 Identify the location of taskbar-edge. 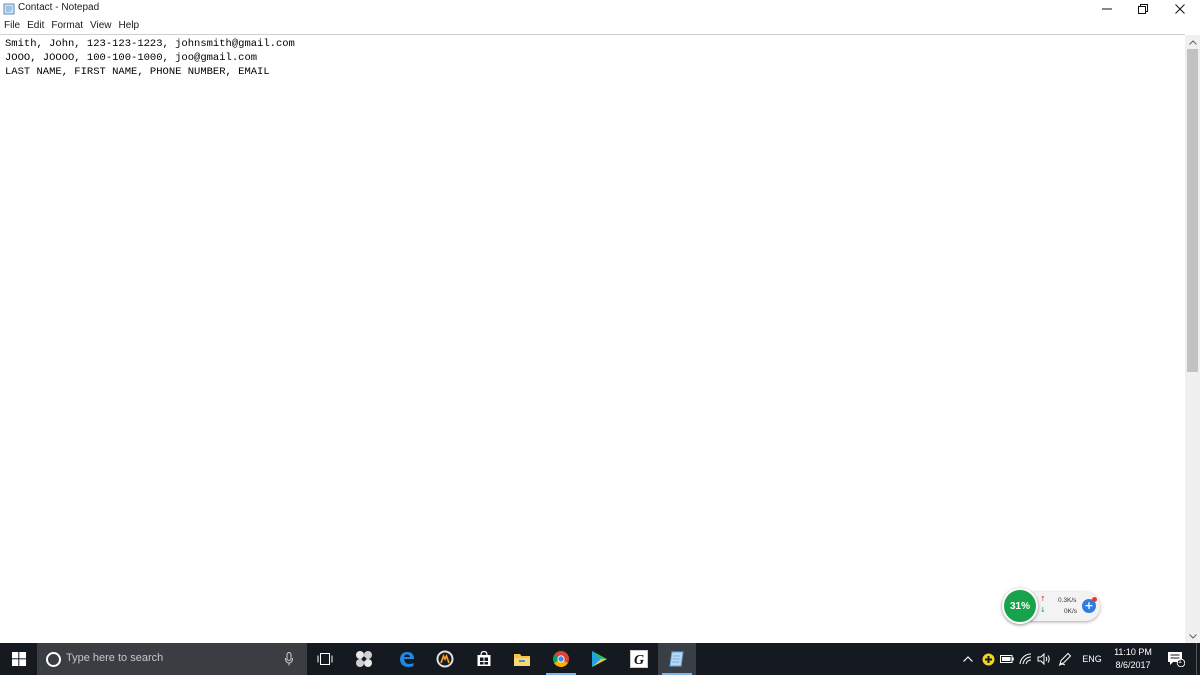
(407, 659).